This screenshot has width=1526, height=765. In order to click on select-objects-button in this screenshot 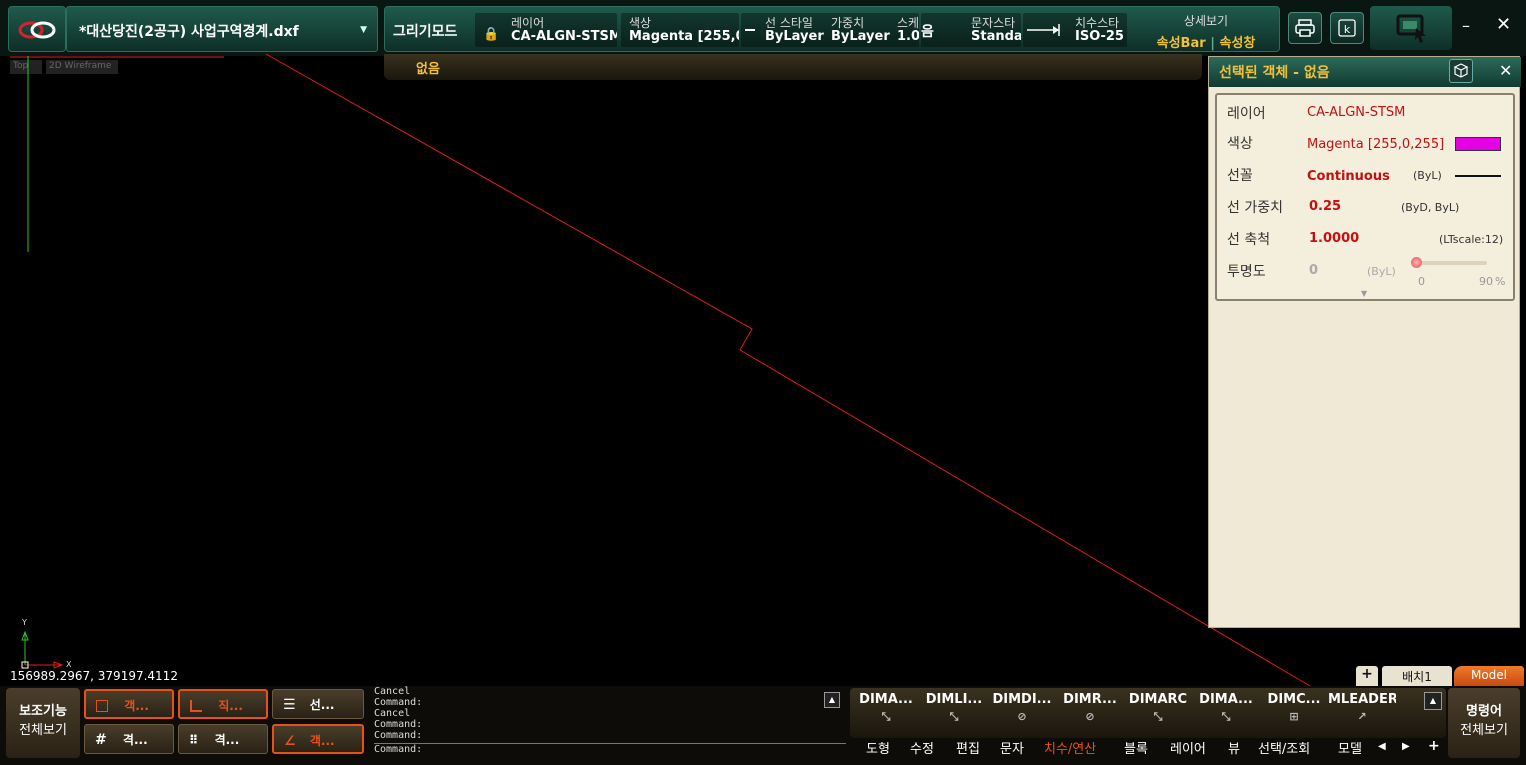, I will do `click(1461, 71)`.